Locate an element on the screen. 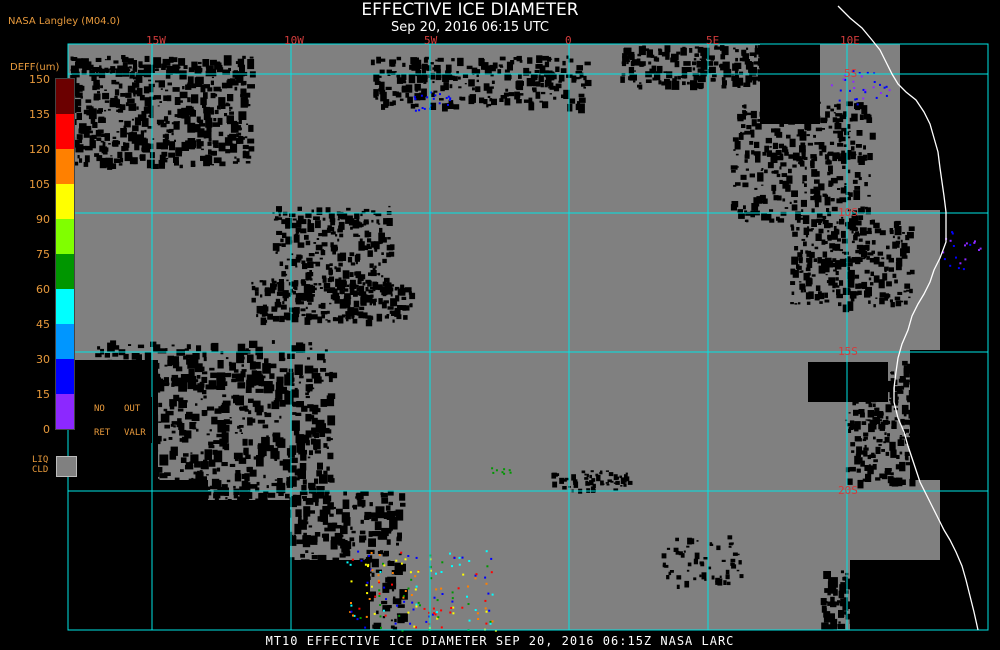  legend-tick-label: 135 is located at coordinates (39, 114).